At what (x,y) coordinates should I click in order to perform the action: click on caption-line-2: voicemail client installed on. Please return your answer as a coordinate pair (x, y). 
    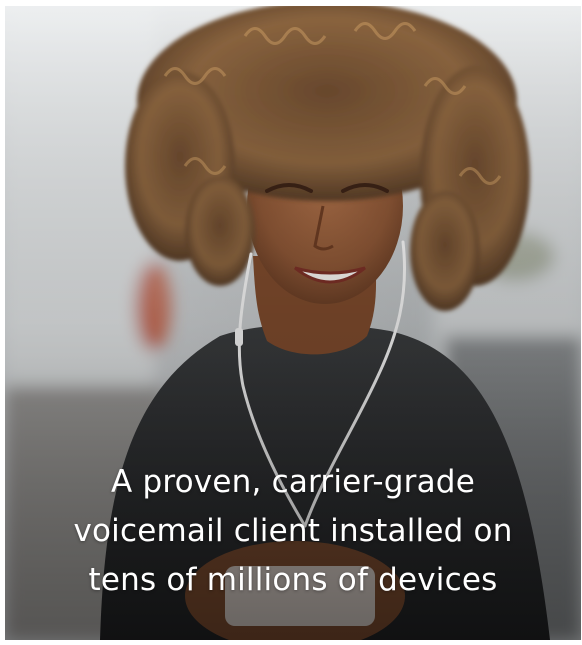
    Looking at the image, I should click on (293, 531).